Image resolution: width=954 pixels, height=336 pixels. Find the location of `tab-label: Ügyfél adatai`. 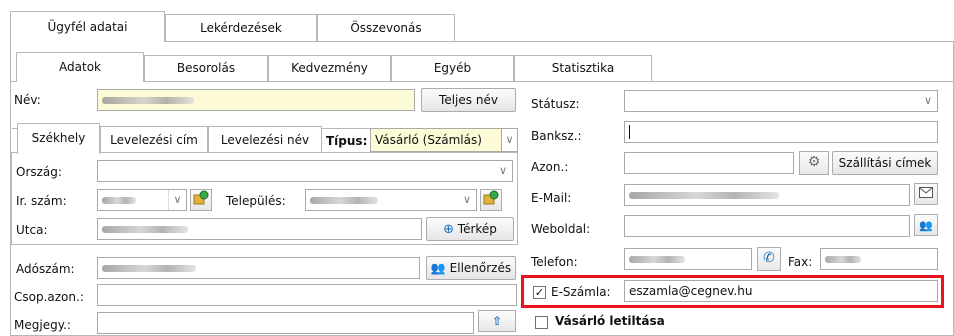

tab-label: Ügyfél adatai is located at coordinates (87, 27).